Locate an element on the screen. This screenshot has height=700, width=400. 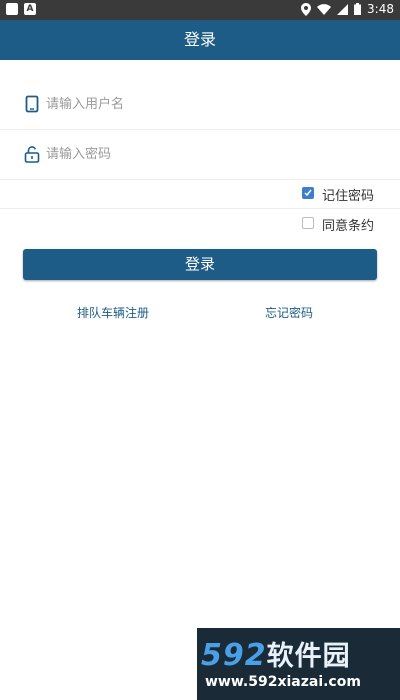
status-time: 3:48 is located at coordinates (380, 9).